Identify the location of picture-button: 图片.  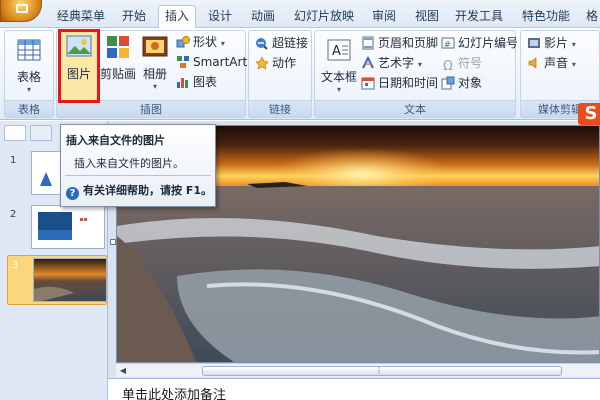
(79, 64).